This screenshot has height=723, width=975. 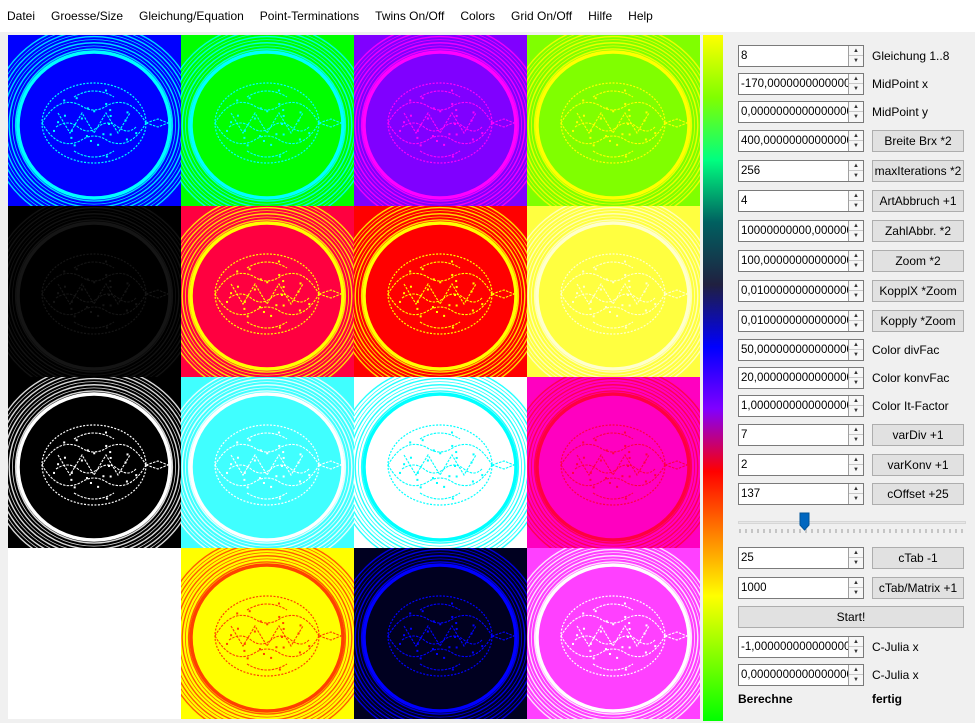 I want to click on numeric-spinbox: 1000 ▲ ▼, so click(x=801, y=588).